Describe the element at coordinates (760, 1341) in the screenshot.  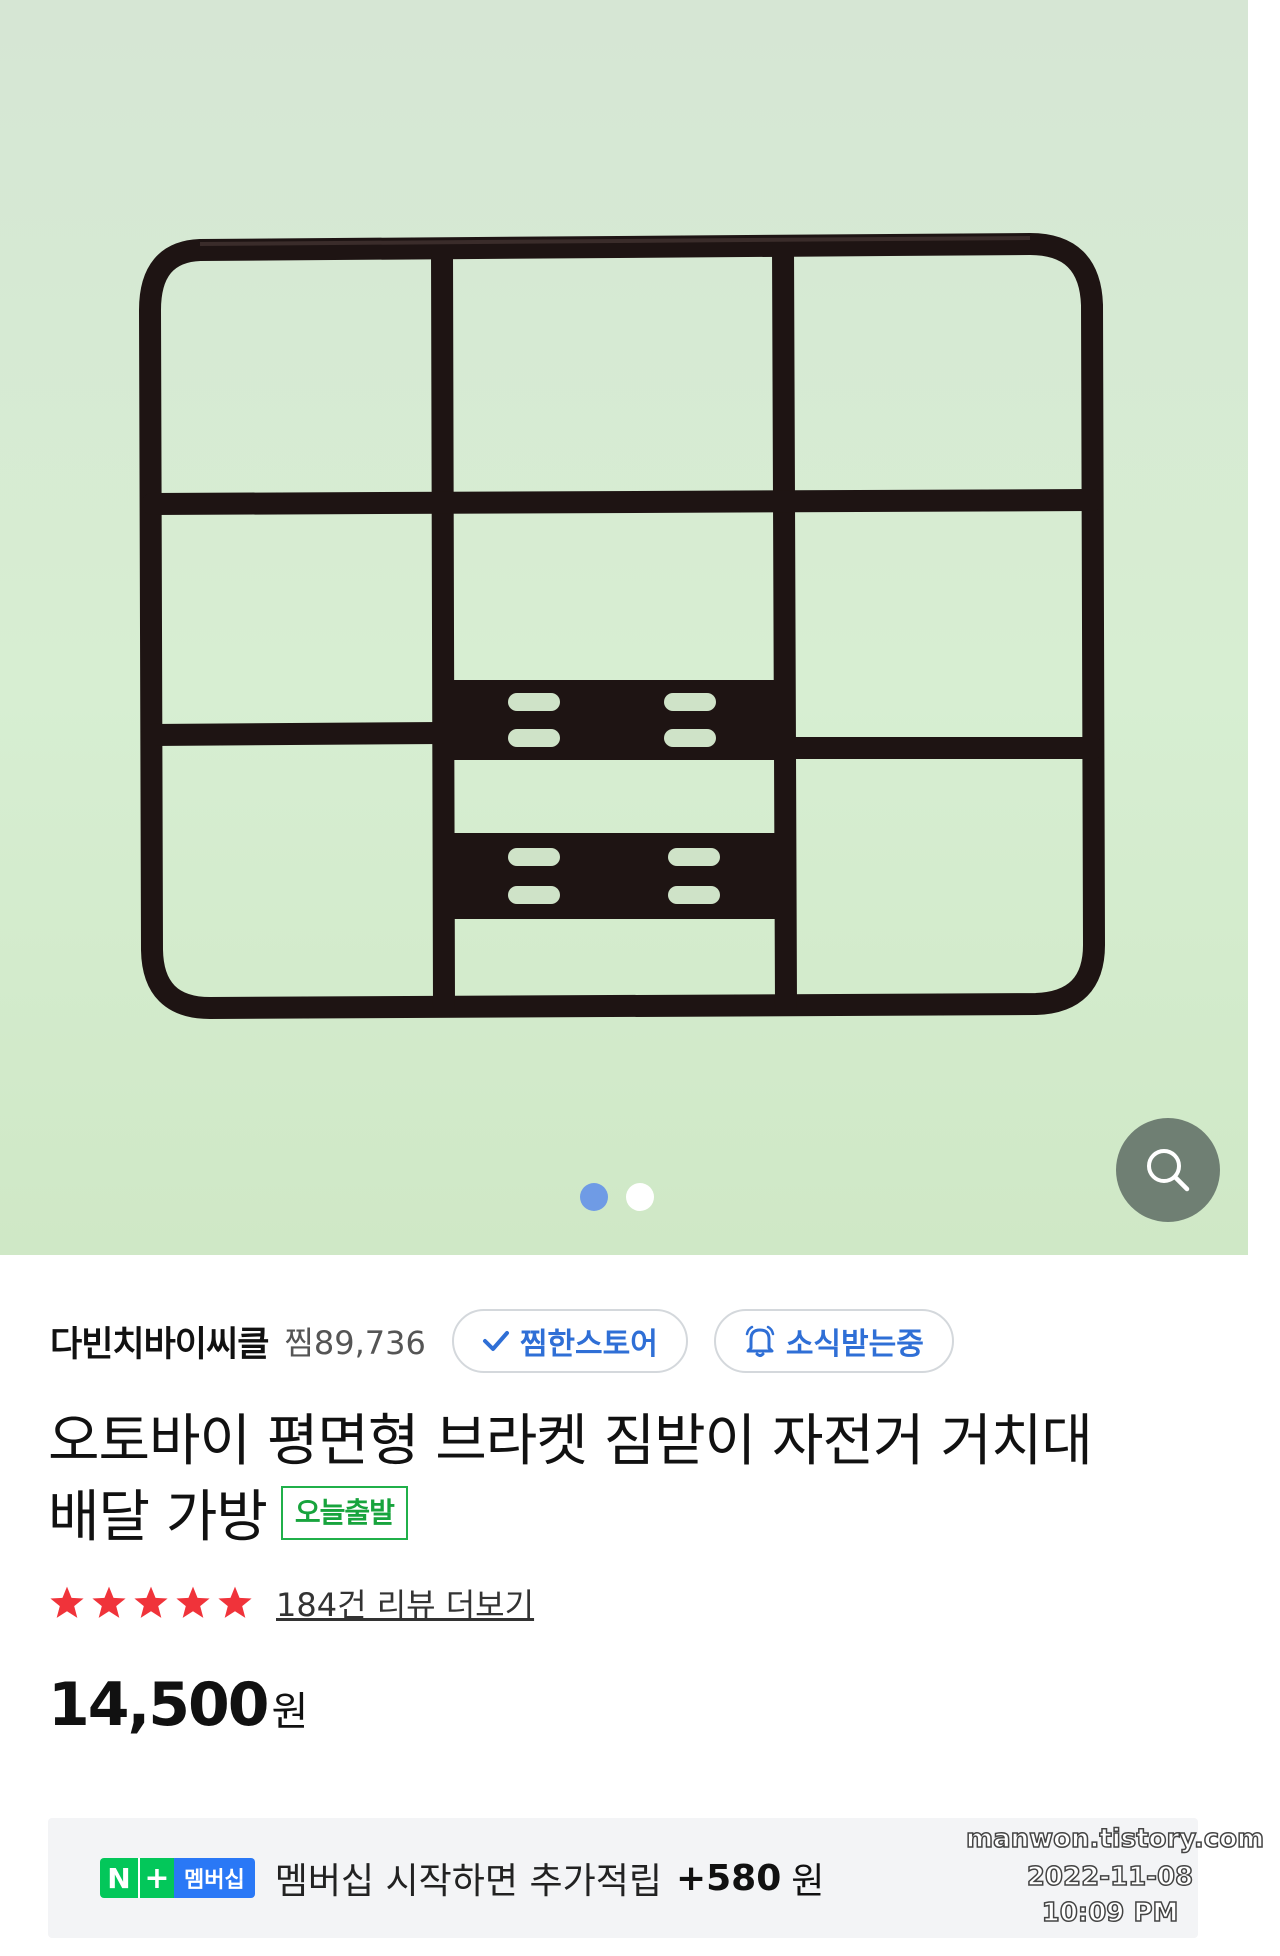
I see `bell-icon` at that location.